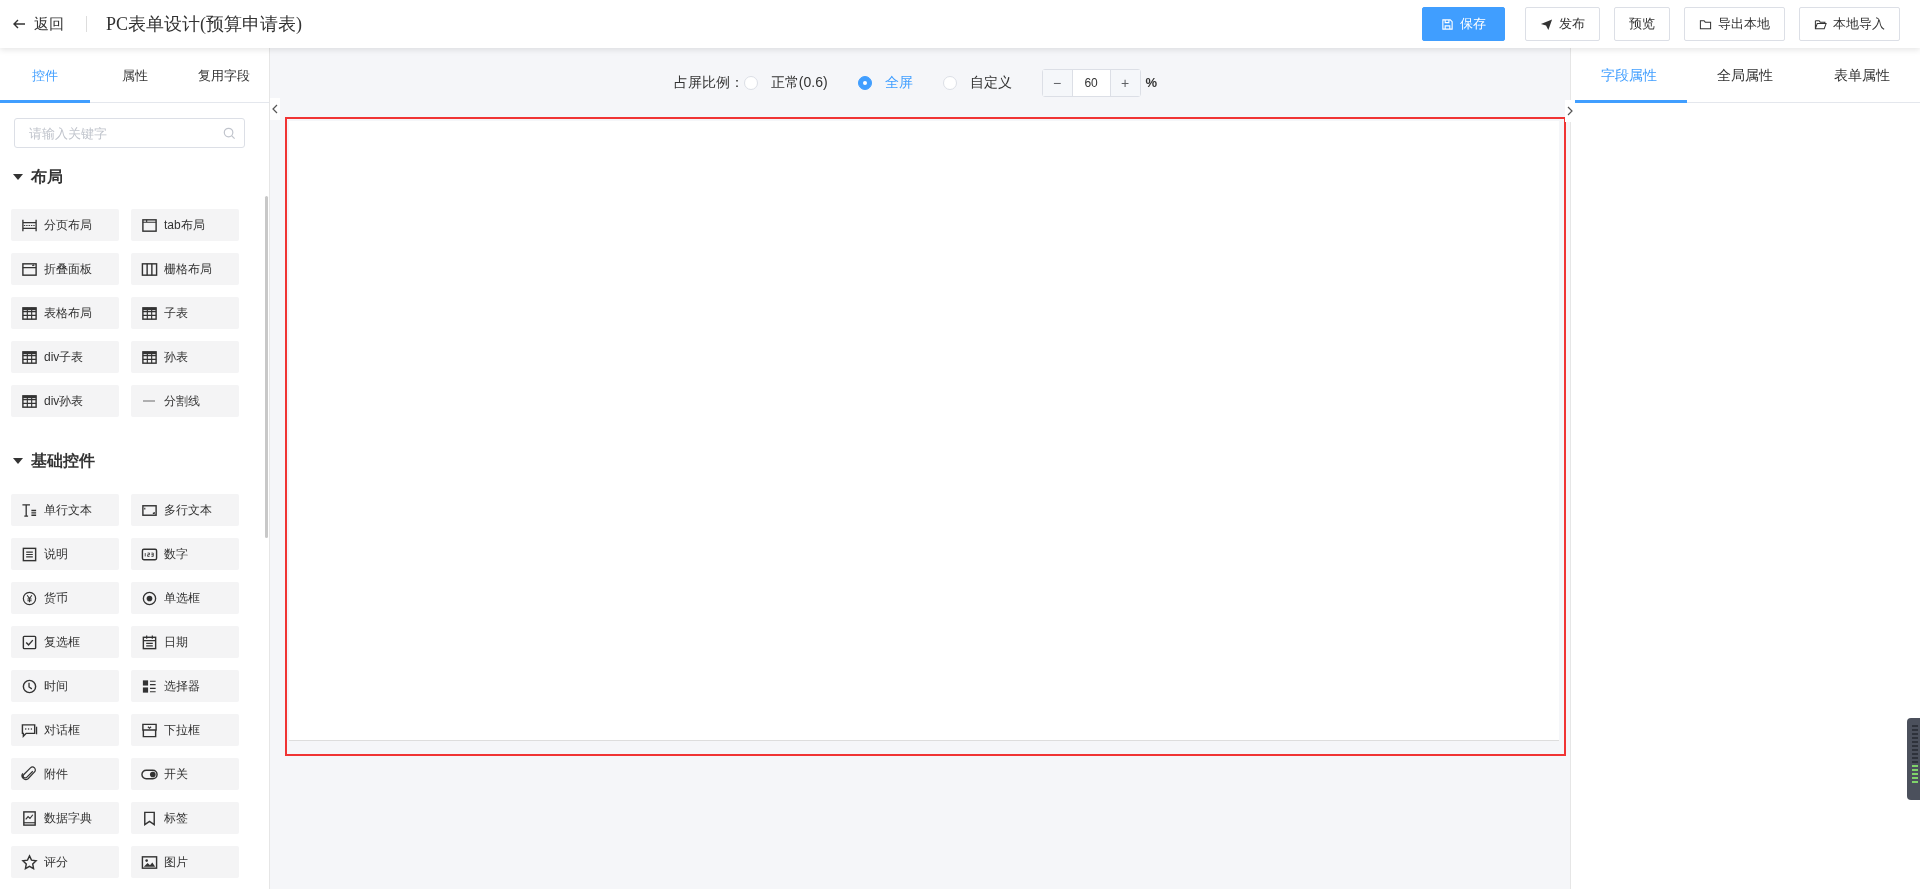  Describe the element at coordinates (185, 357) in the screenshot. I see `control-item: 孙表` at that location.